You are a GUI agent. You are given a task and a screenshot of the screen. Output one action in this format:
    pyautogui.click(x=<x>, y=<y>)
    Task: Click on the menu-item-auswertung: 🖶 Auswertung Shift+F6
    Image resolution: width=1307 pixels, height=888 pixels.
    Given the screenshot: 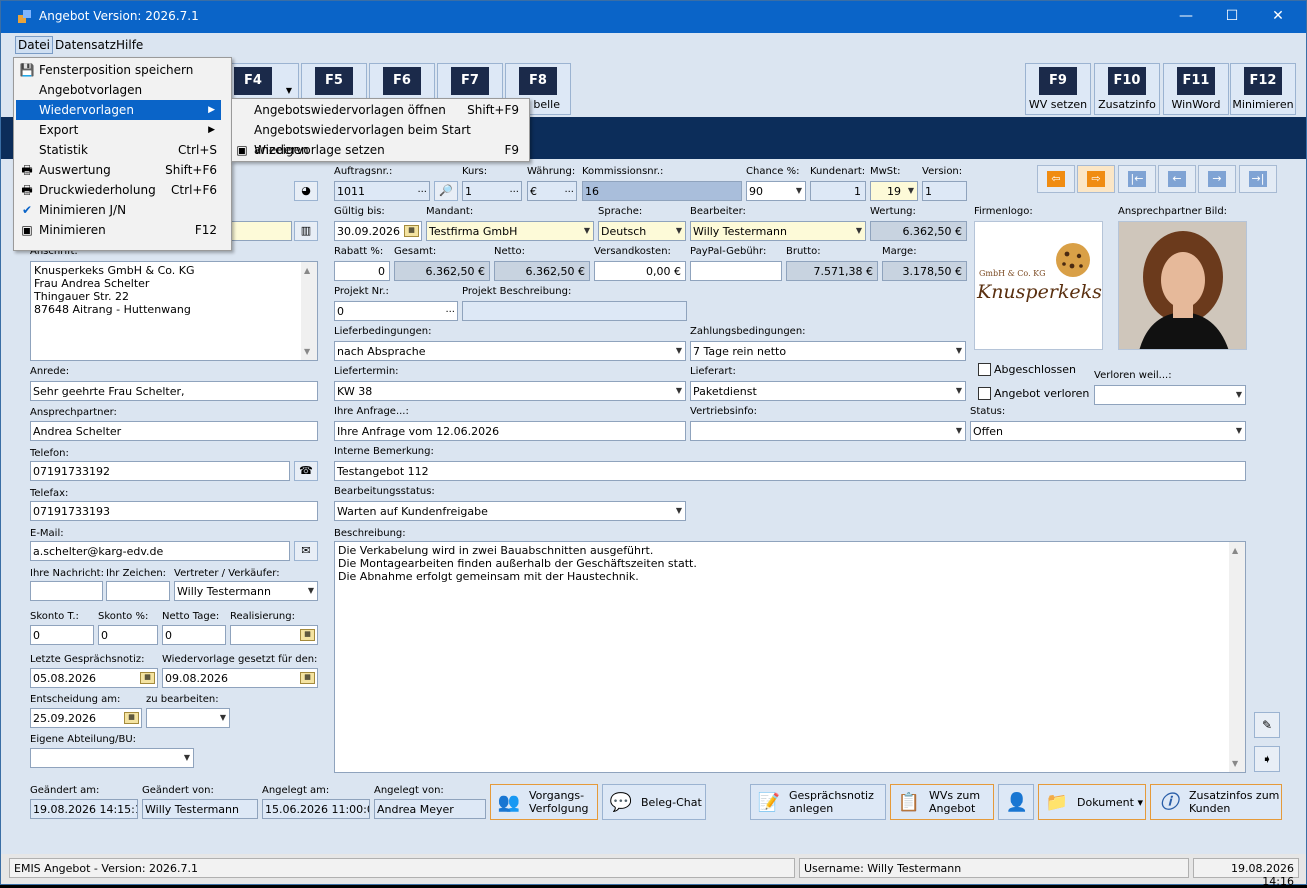 What is the action you would take?
    pyautogui.click(x=118, y=170)
    